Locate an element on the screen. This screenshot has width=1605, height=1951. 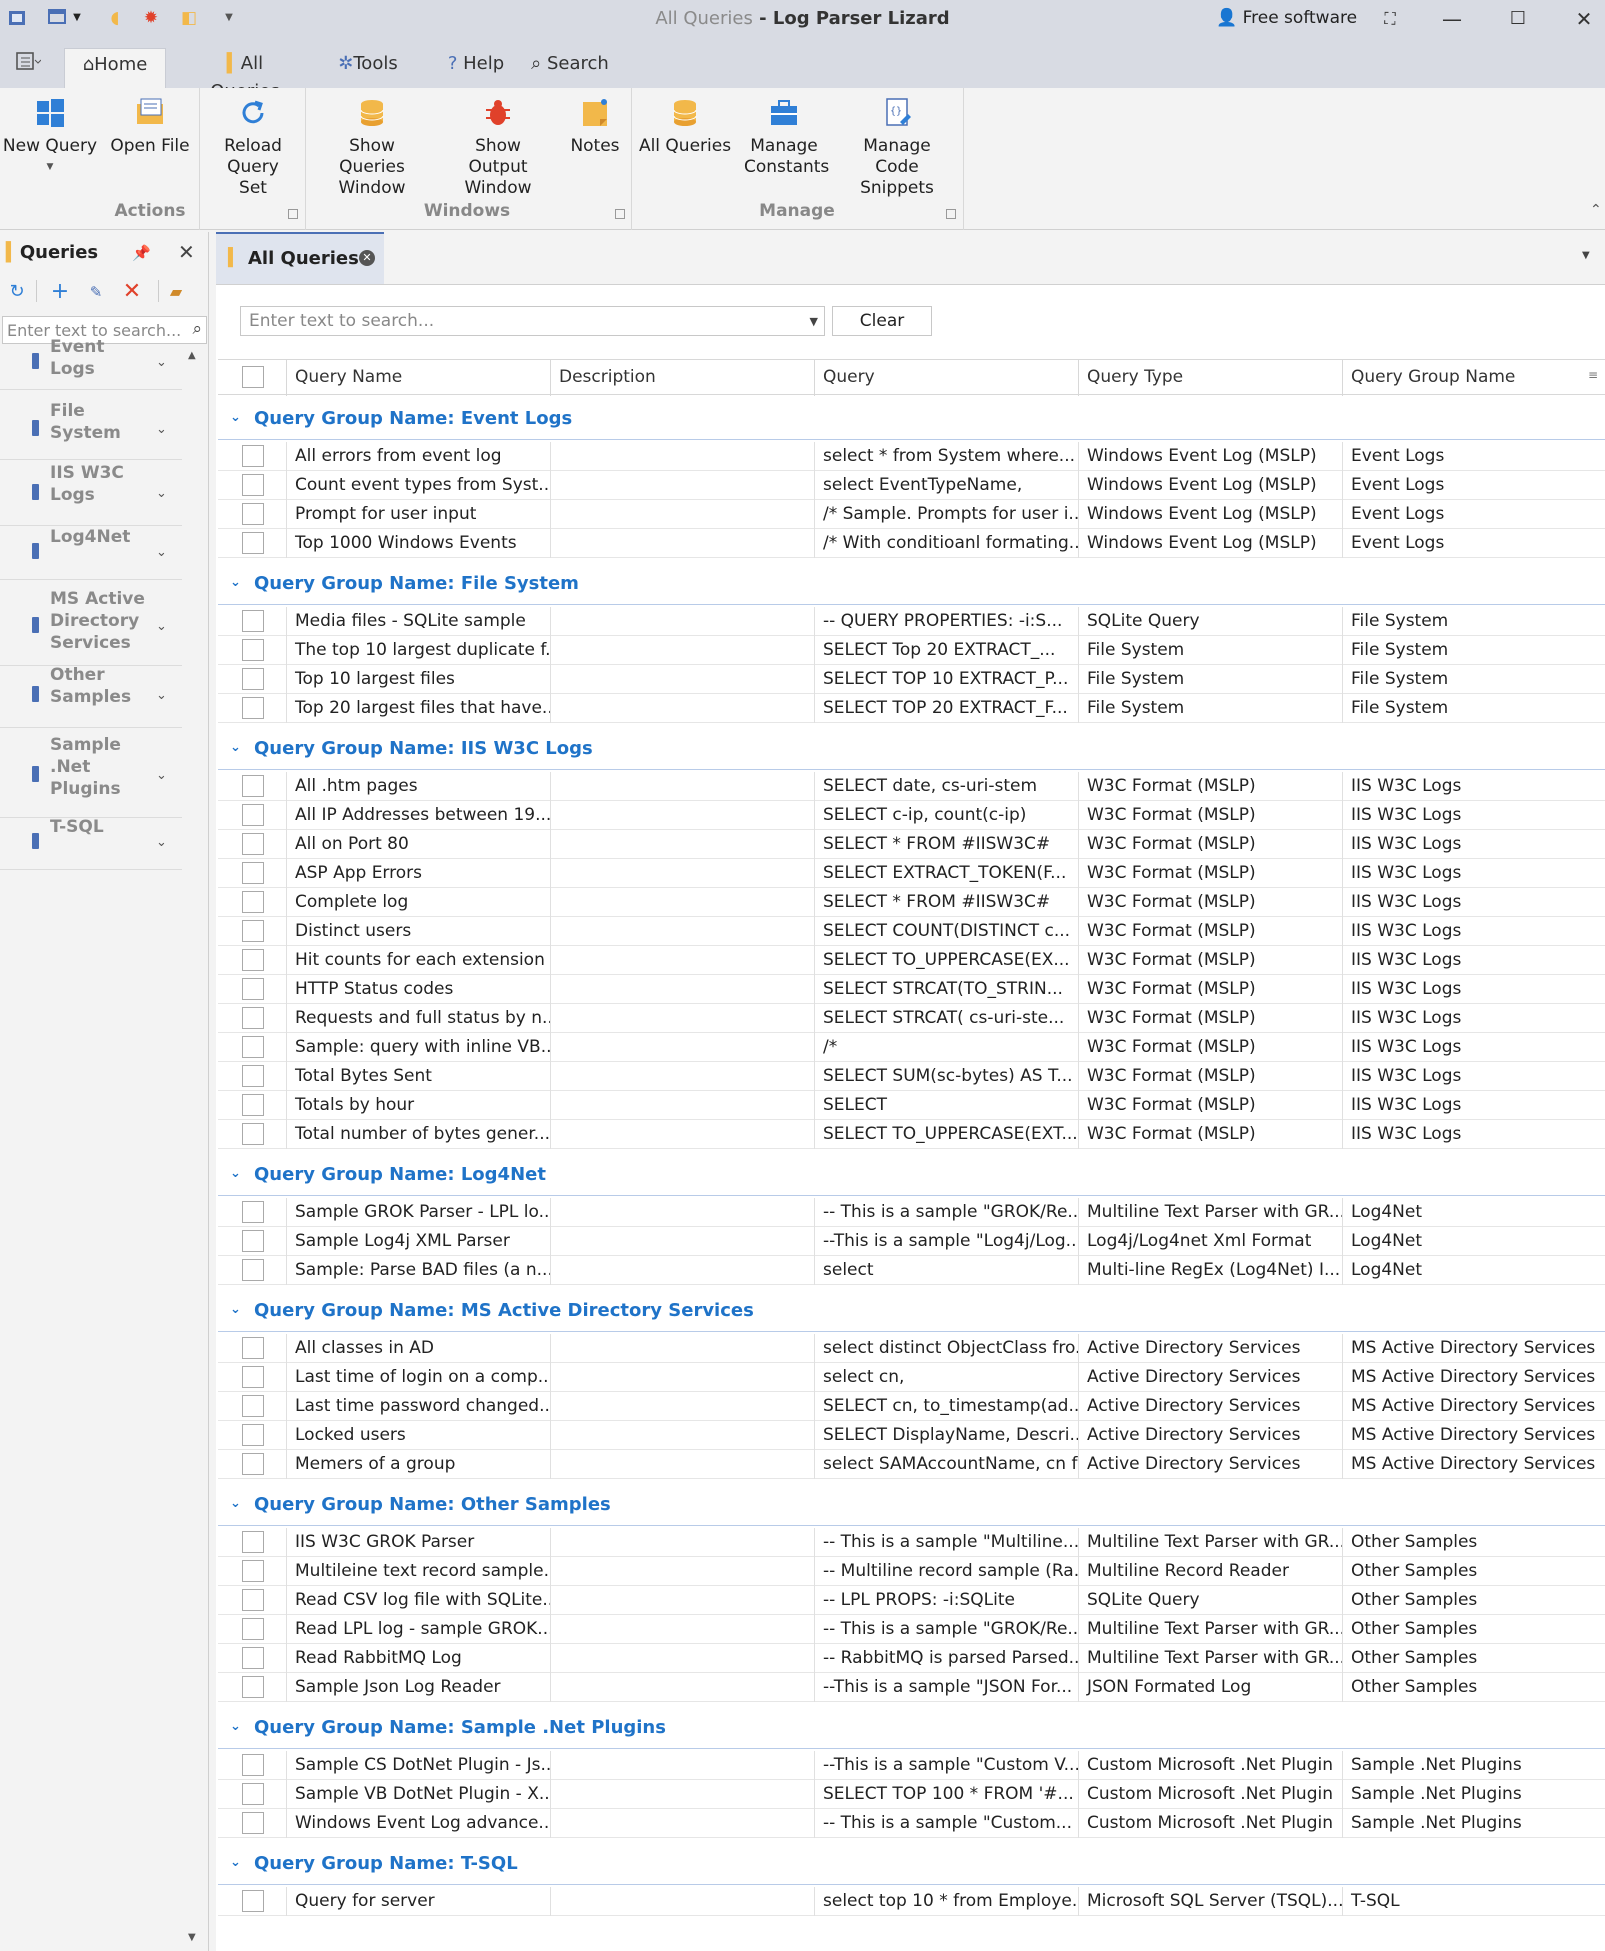
query-group-item: Log4Net ⌄ is located at coordinates (91, 553).